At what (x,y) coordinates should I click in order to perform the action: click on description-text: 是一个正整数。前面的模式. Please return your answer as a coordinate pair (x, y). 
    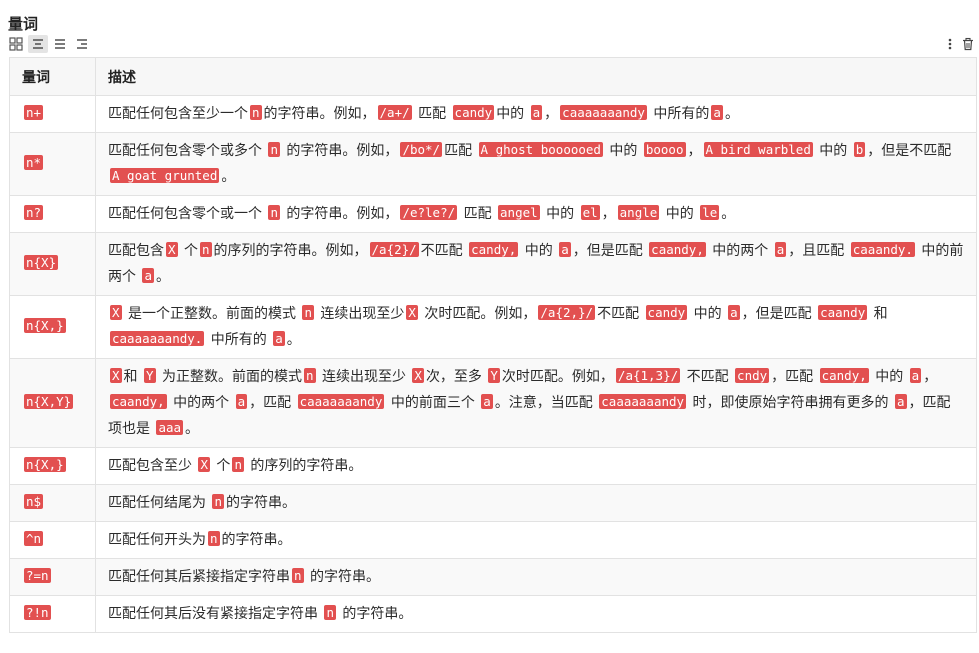
    Looking at the image, I should click on (212, 314).